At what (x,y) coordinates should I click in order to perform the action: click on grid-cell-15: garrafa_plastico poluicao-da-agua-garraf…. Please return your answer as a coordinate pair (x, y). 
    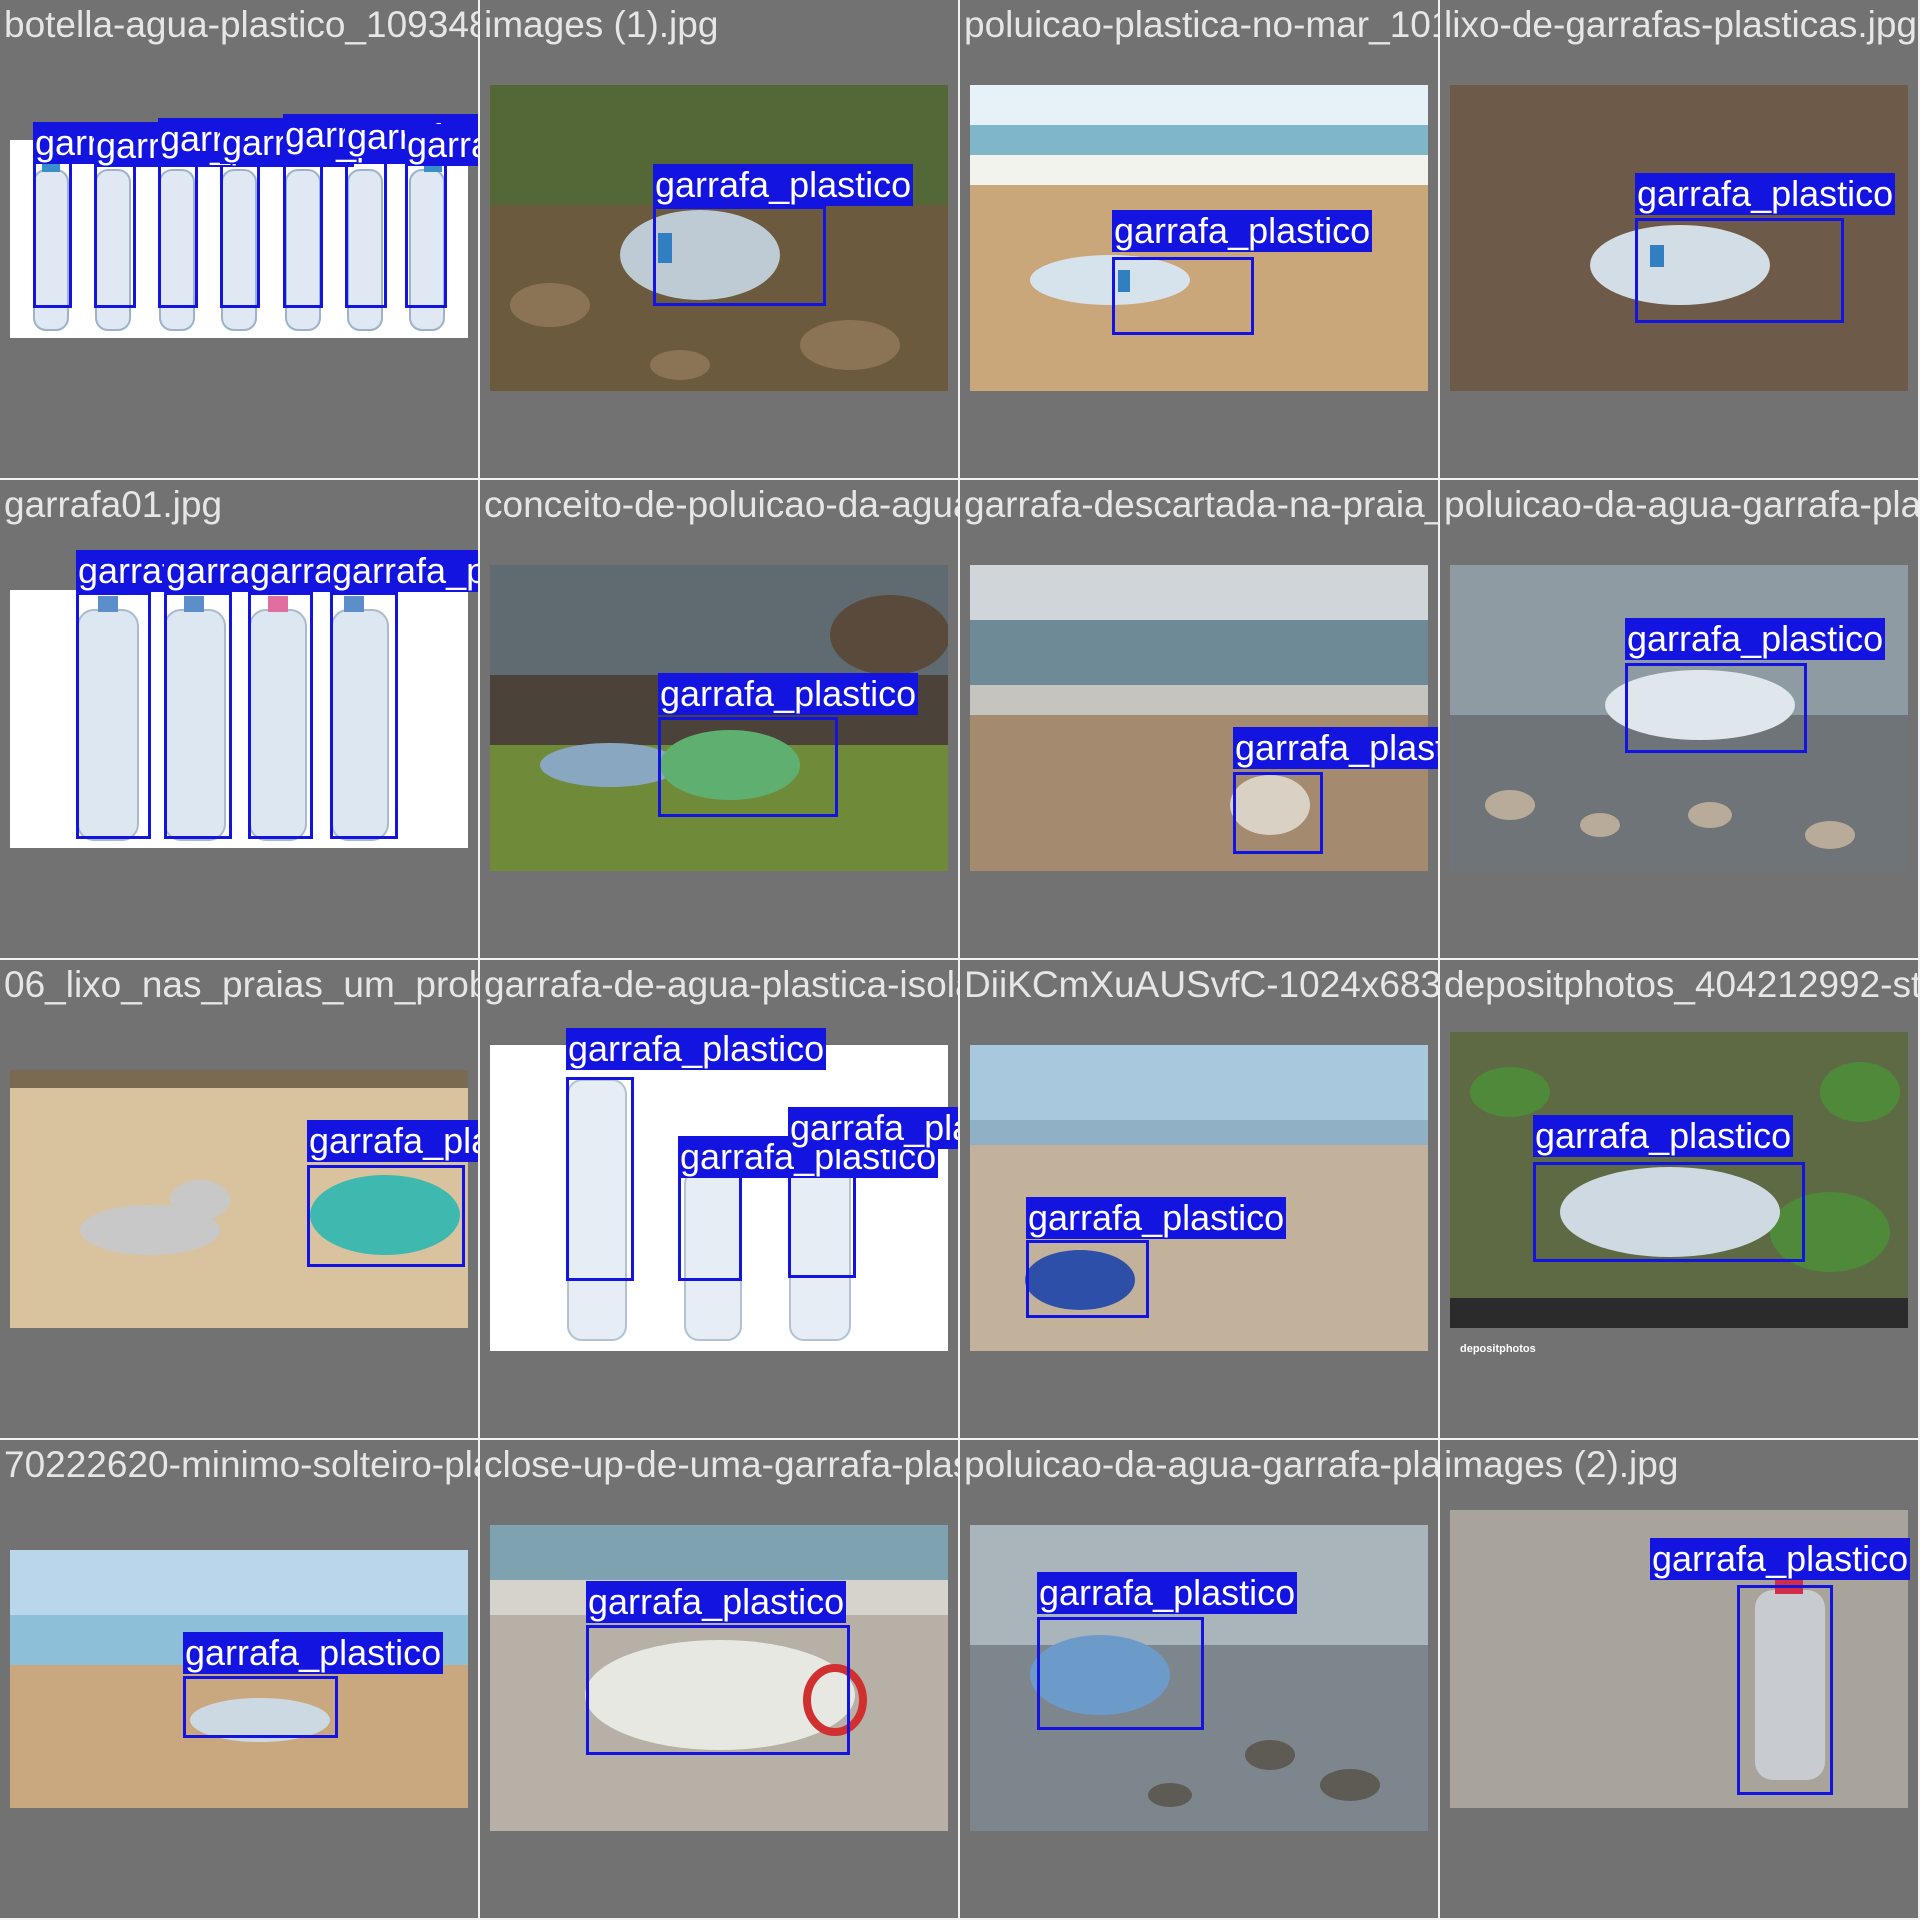
    Looking at the image, I should click on (1200, 1680).